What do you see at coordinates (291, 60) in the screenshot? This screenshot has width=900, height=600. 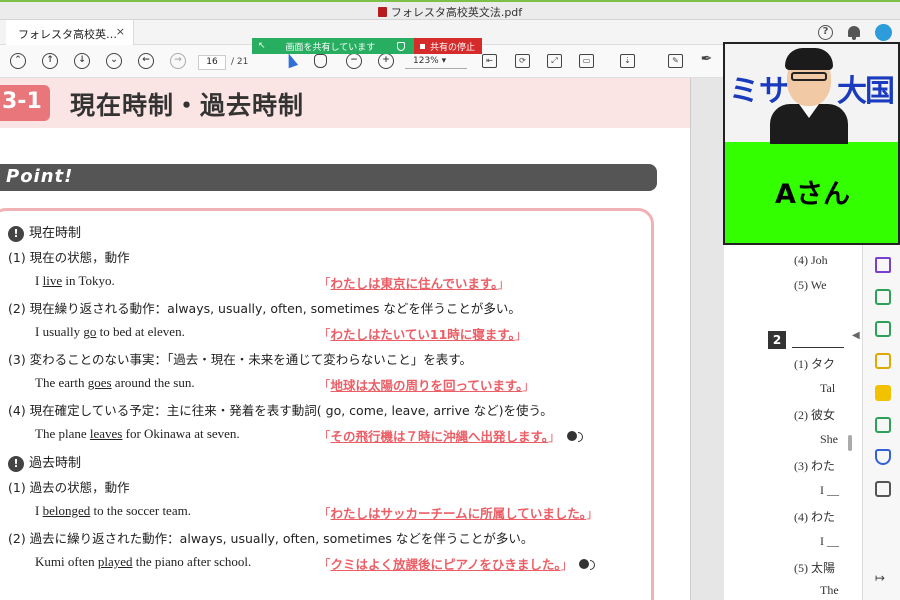 I see `select-cursor-icon` at bounding box center [291, 60].